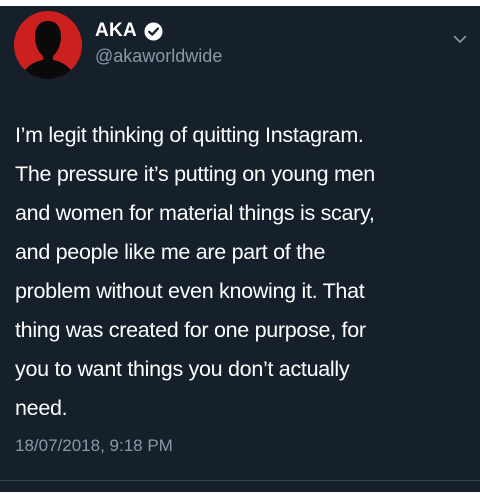 The width and height of the screenshot is (480, 494). I want to click on tweet-text-line: The pressure it’s putting on young men, so click(195, 174).